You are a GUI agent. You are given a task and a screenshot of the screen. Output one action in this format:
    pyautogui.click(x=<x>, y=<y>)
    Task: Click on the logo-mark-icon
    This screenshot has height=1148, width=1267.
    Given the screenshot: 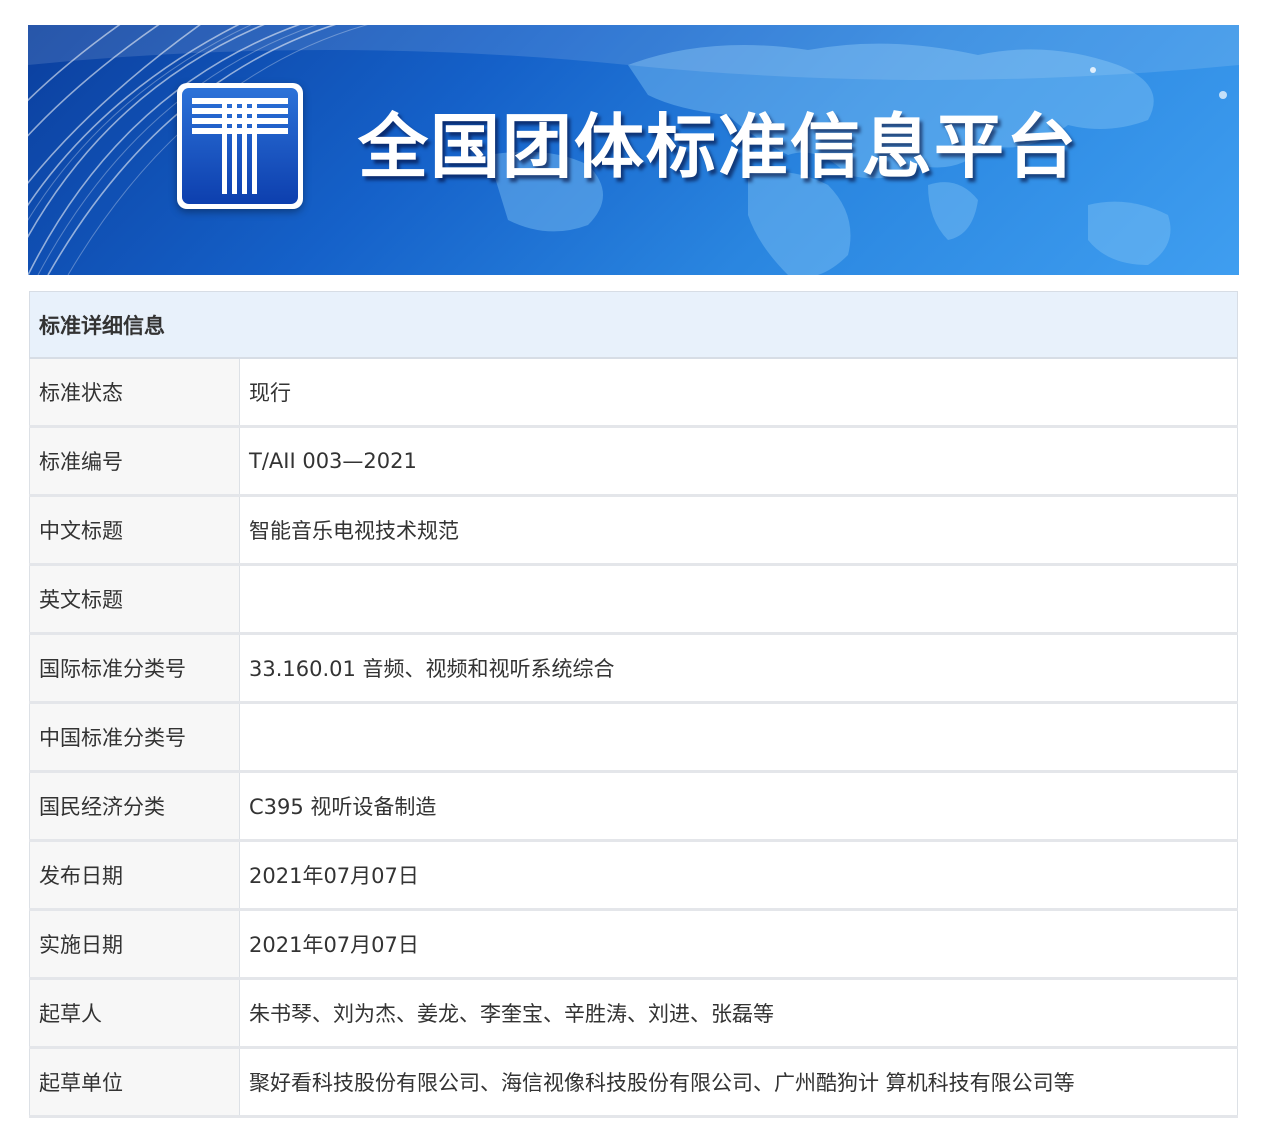 What is the action you would take?
    pyautogui.click(x=240, y=146)
    